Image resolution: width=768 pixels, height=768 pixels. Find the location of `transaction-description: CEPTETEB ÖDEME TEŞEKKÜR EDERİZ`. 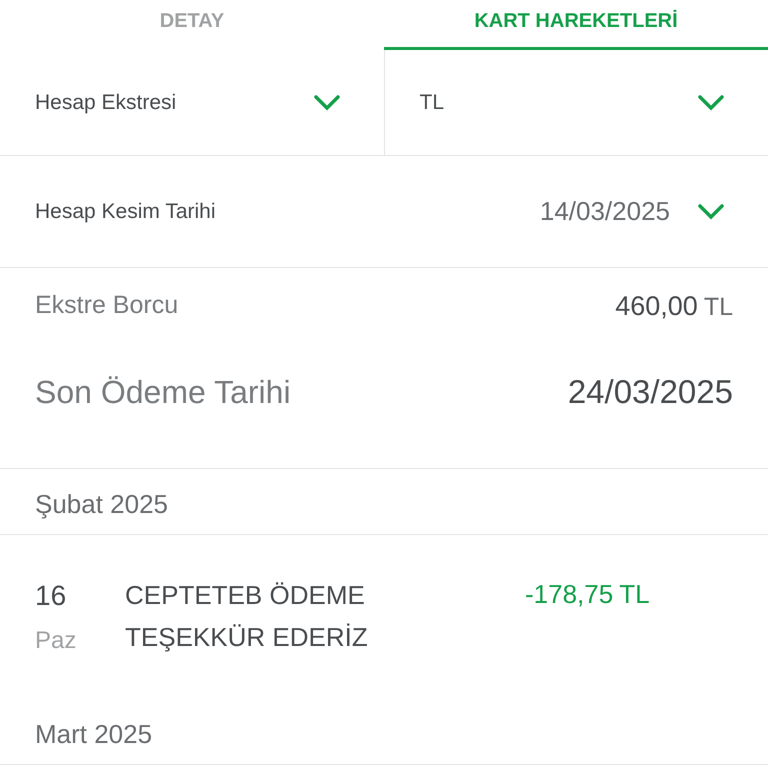

transaction-description: CEPTETEB ÖDEME TEŞEKKÜR EDERİZ is located at coordinates (247, 616).